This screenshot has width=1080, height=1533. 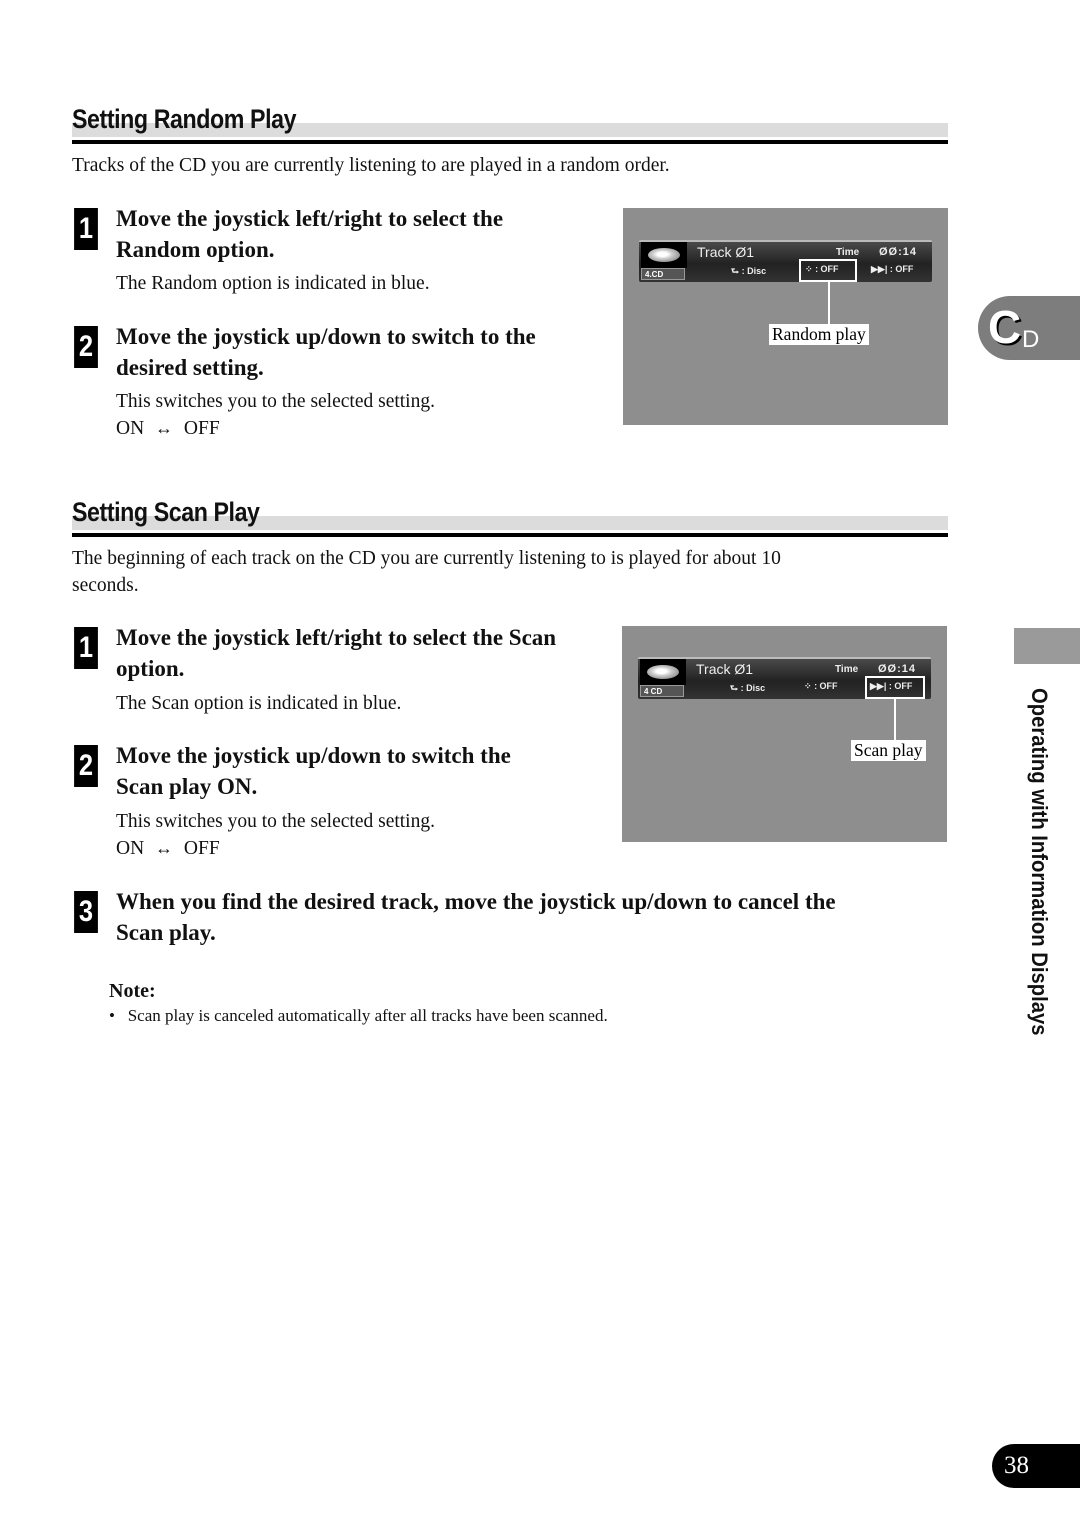 I want to click on scan-toggle-line: ON ↔ OFF, so click(x=168, y=848).